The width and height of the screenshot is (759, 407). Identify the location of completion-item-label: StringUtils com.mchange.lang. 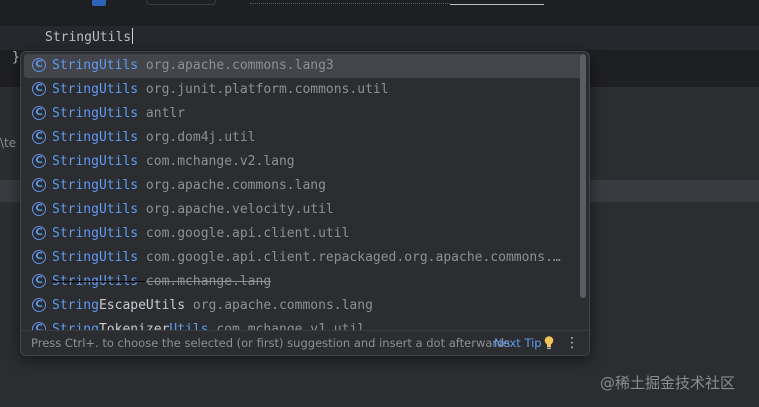
(161, 282).